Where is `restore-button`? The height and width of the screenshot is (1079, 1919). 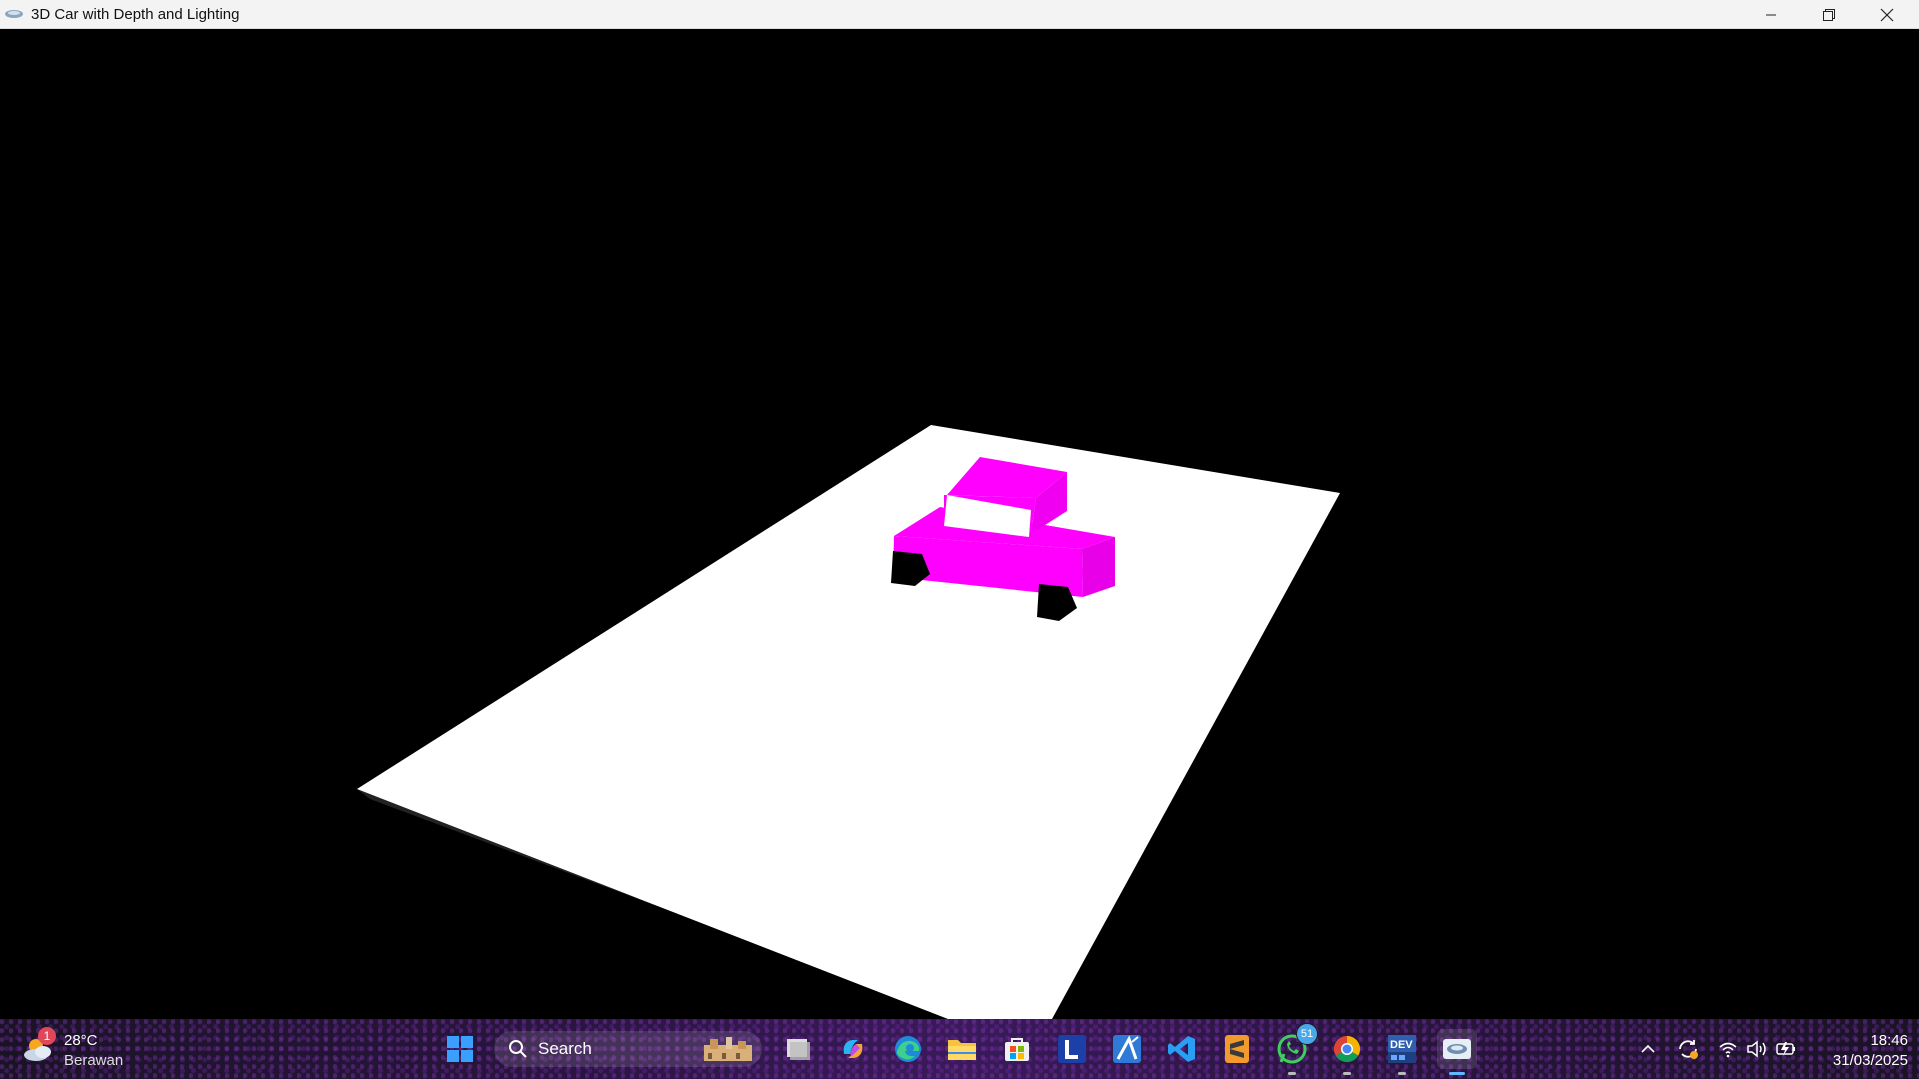
restore-button is located at coordinates (1829, 14).